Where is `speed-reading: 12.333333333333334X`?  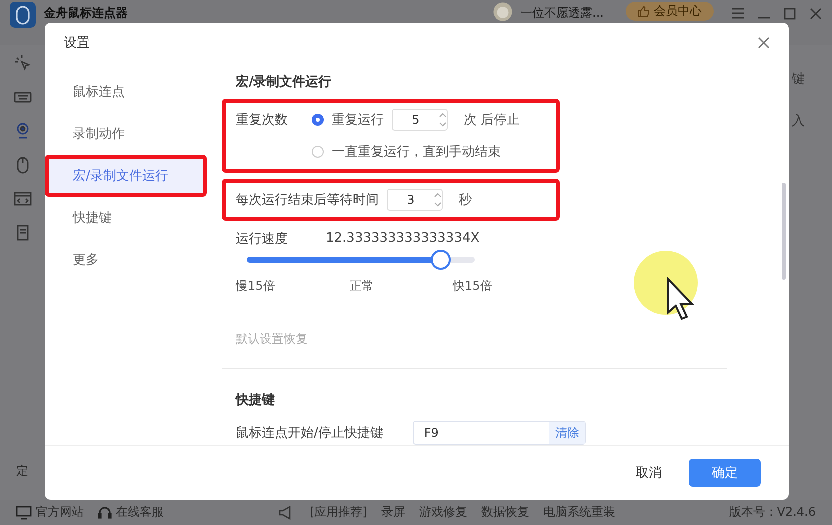
speed-reading: 12.333333333333334X is located at coordinates (403, 238).